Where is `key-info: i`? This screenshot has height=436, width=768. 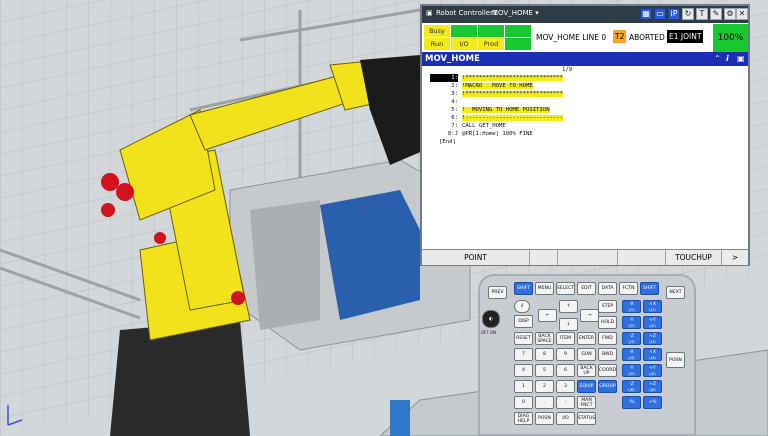 key-info: i is located at coordinates (522, 306).